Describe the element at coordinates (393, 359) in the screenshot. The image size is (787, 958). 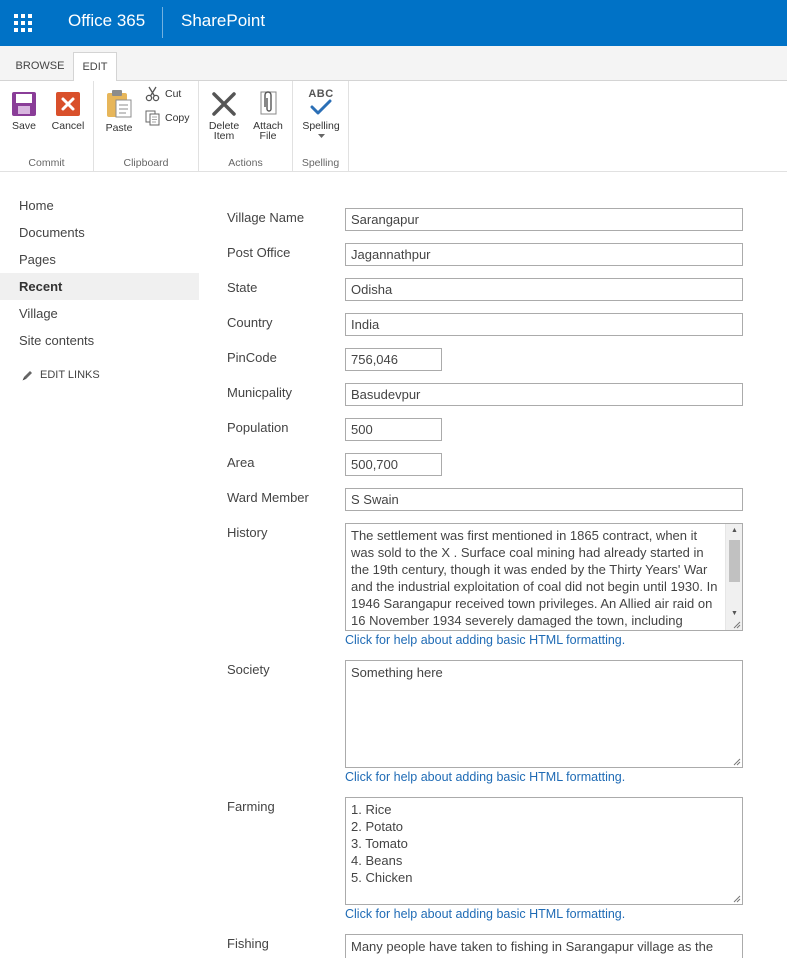
I see `pincode-input: 756,046` at that location.